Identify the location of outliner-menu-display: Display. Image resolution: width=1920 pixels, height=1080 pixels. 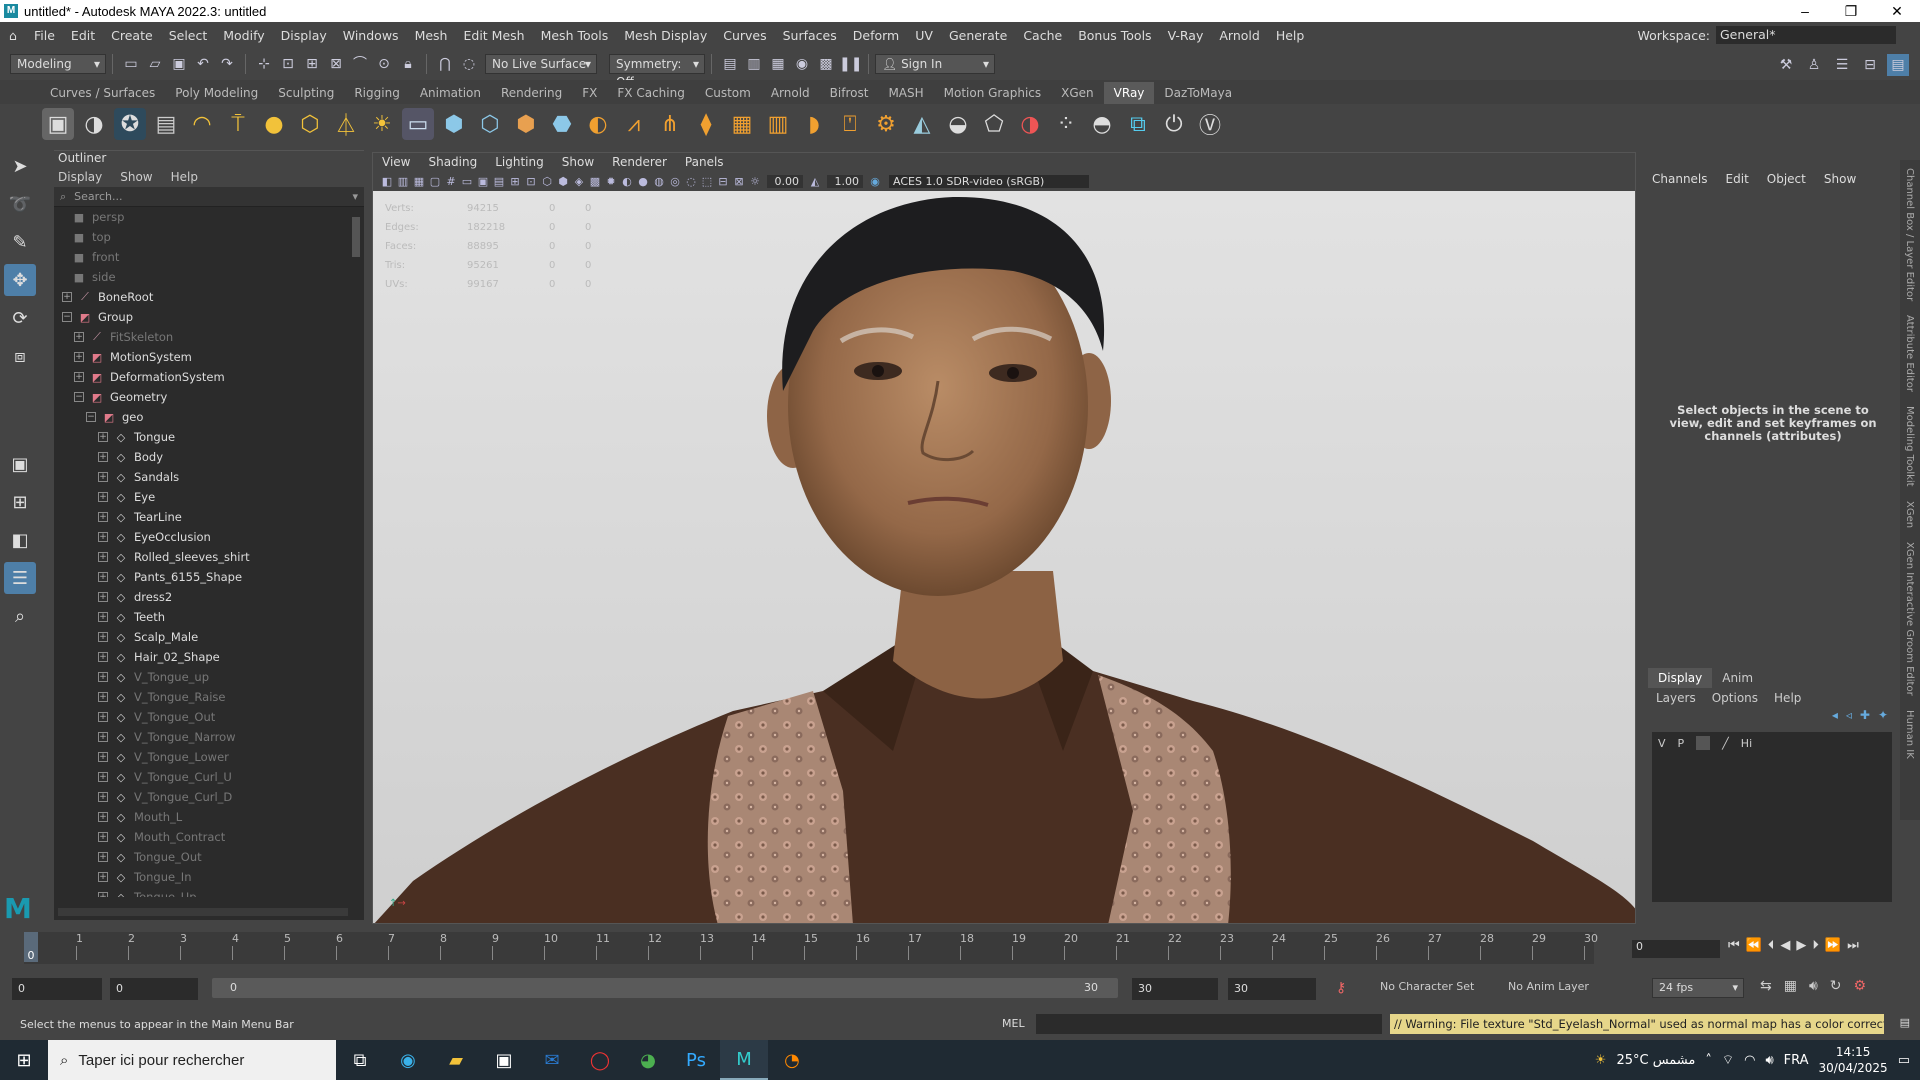
(80, 177).